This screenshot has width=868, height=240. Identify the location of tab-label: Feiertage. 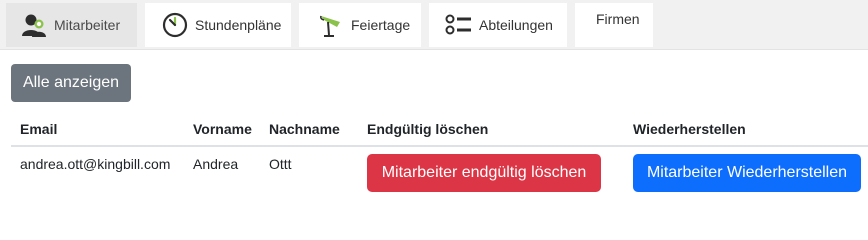
(381, 25).